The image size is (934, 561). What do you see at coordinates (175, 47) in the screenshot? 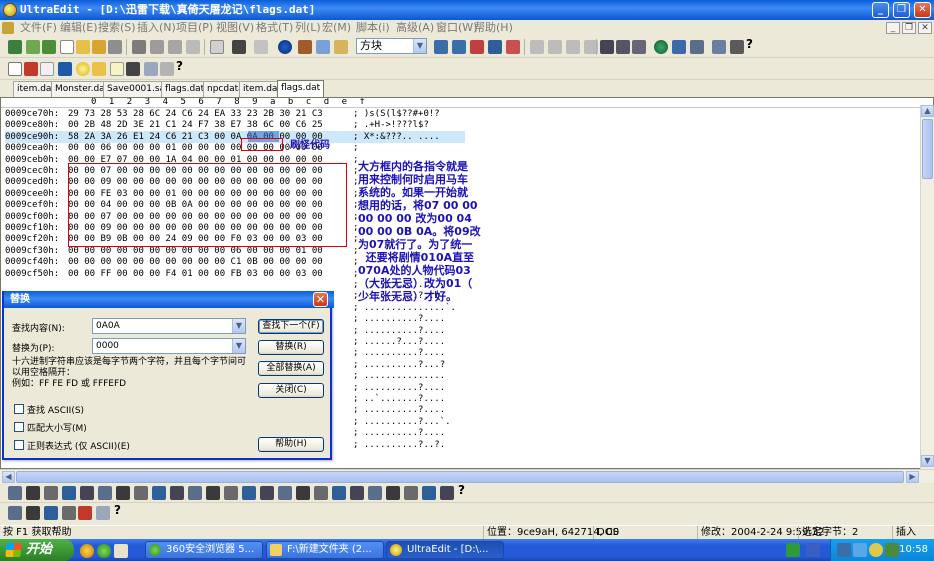
I see `save-icon` at bounding box center [175, 47].